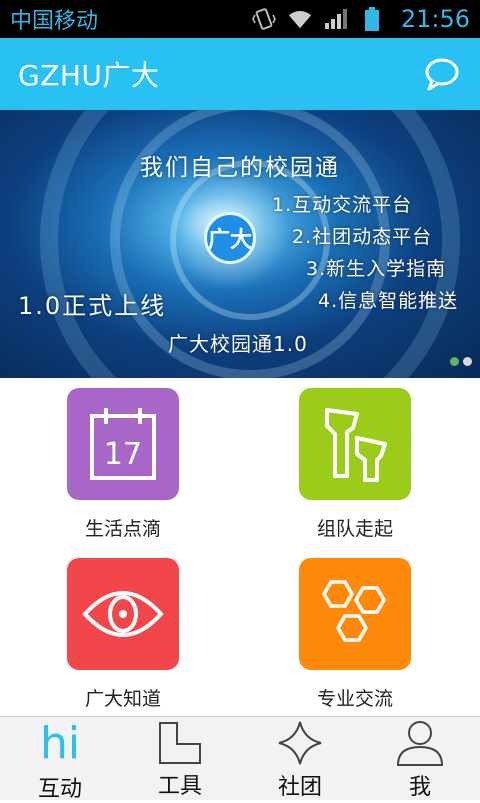 This screenshot has width=480, height=803. I want to click on bottom-nav: hi 互动 工具 社团 我, so click(240, 759).